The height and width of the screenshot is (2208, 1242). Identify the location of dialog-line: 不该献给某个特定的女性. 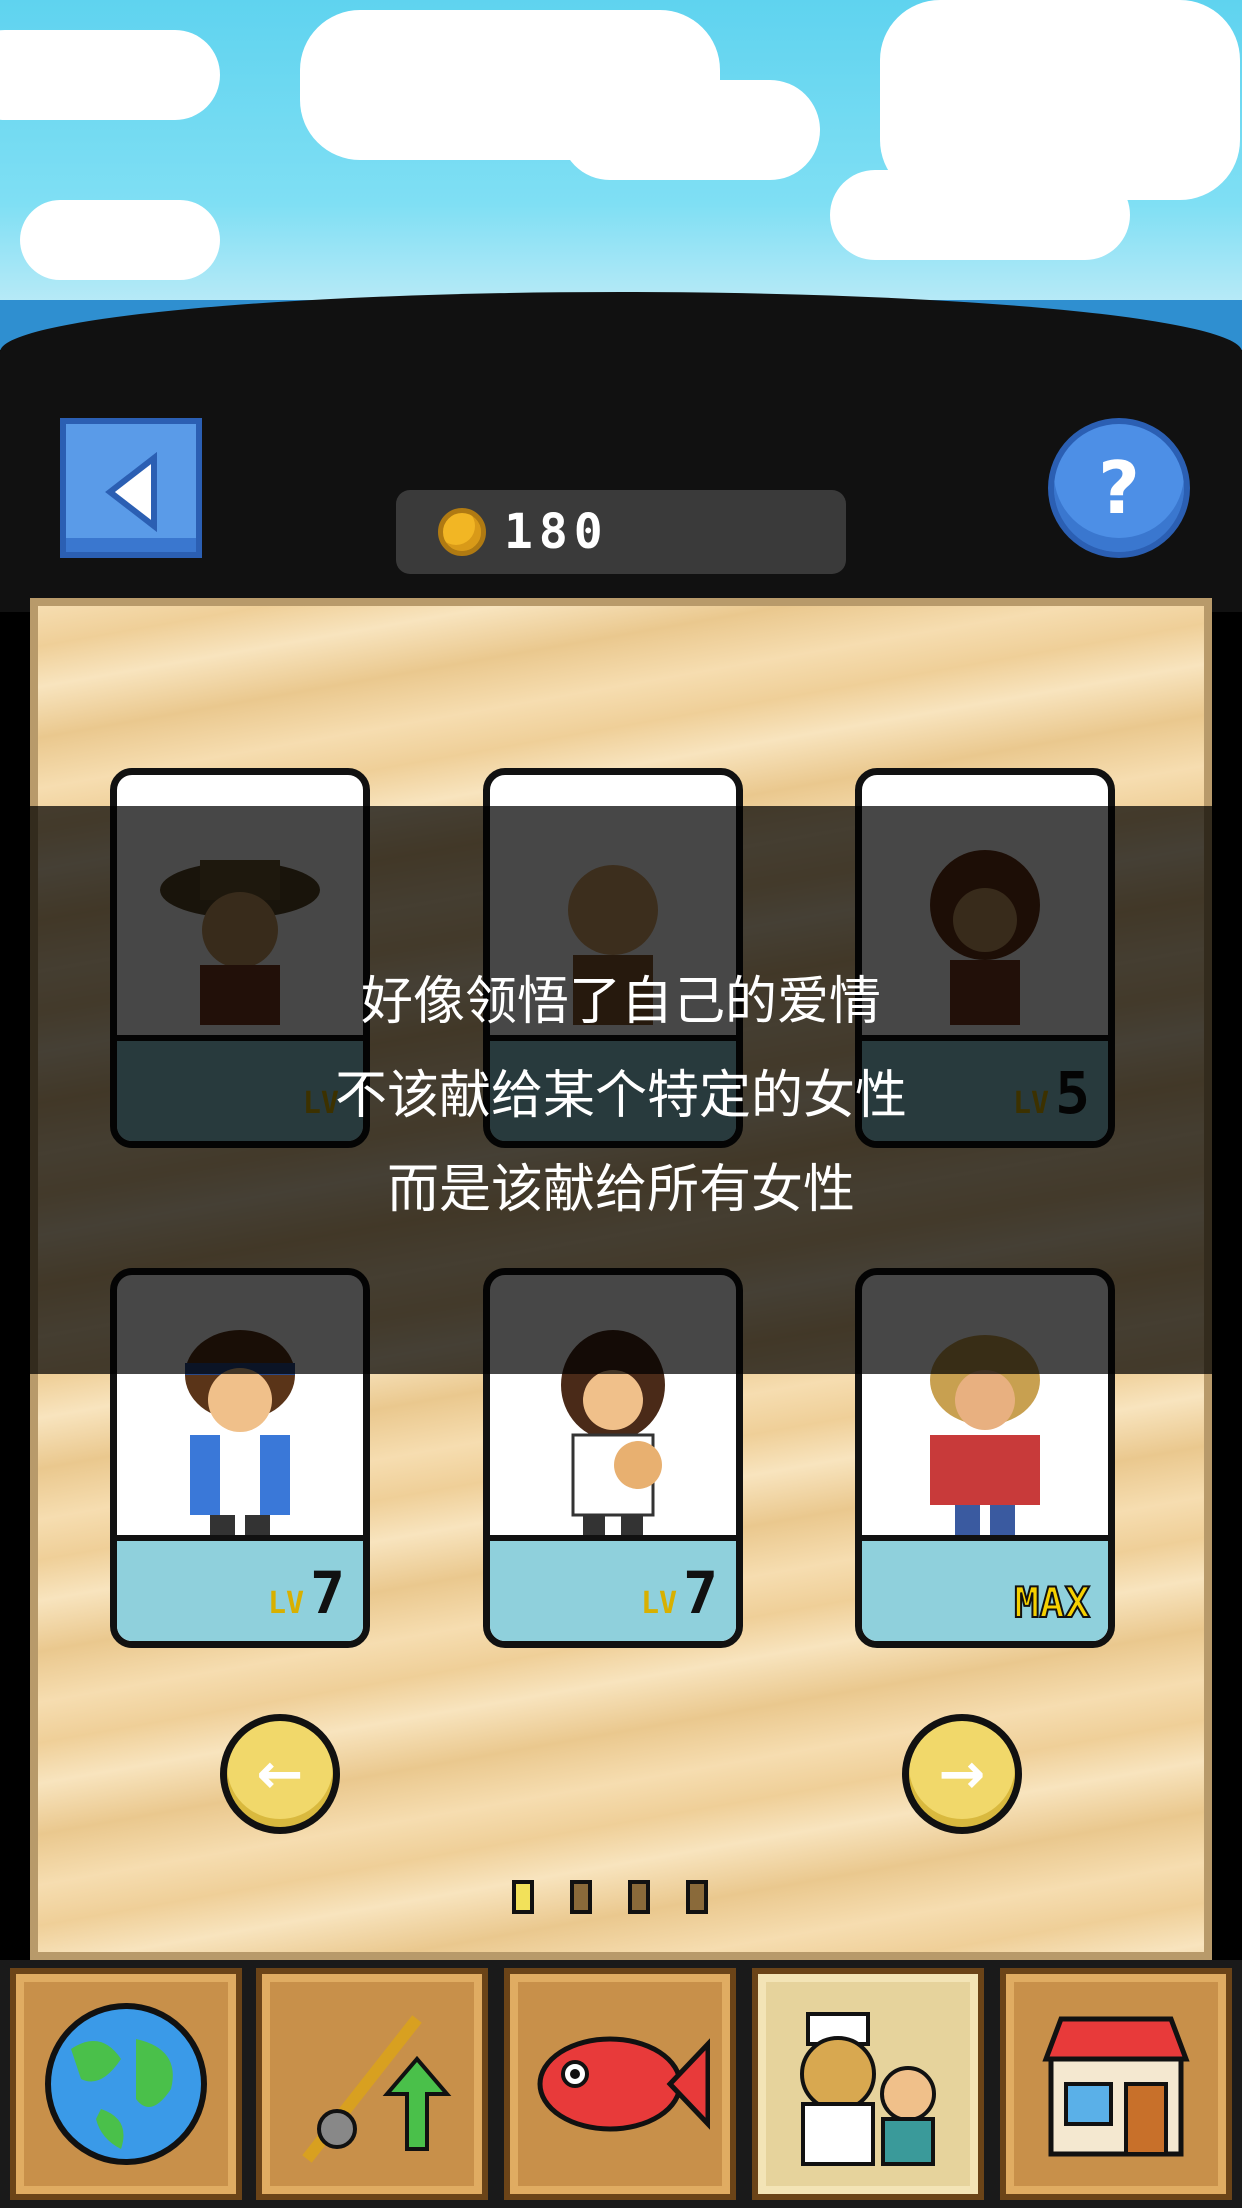
(620, 1096).